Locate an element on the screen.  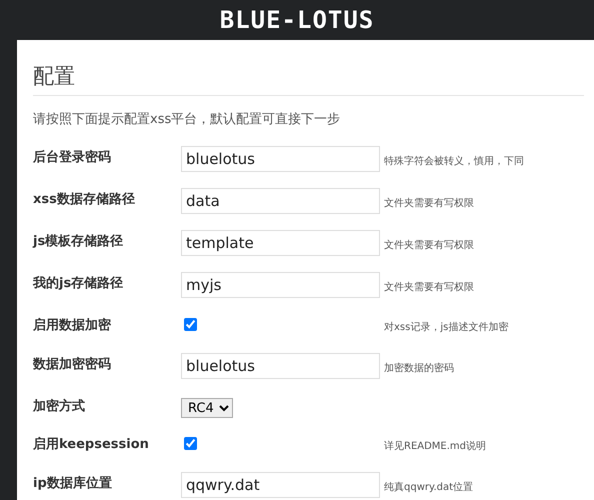
hint-text: 对xss记录，js描述文件加密 is located at coordinates (446, 327).